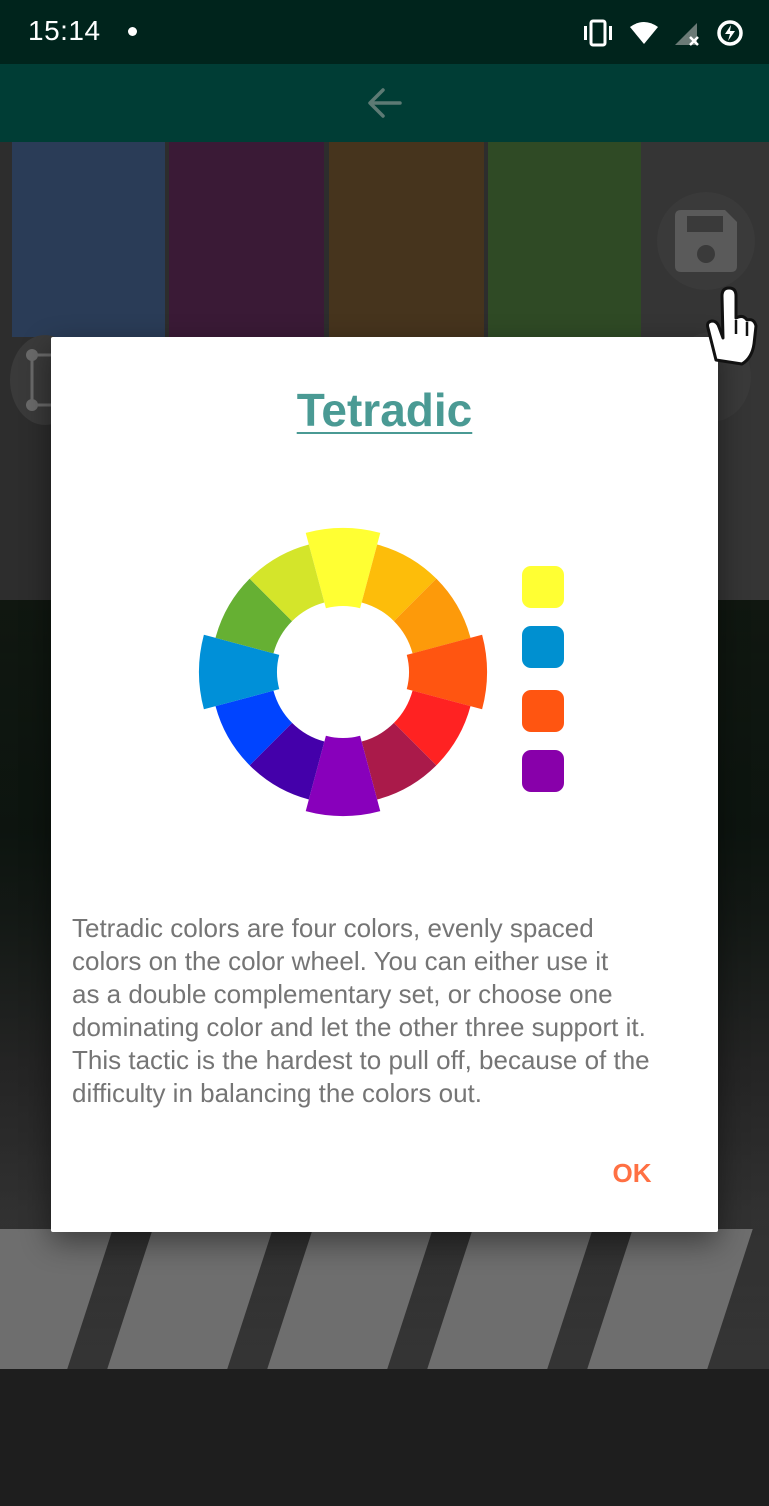 This screenshot has height=1506, width=769. I want to click on status-bar: 15:14, so click(384, 32).